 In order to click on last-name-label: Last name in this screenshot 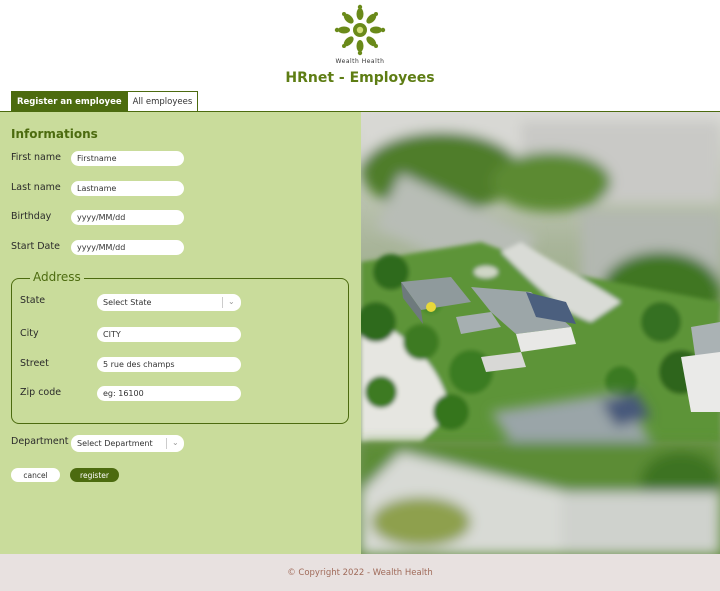, I will do `click(36, 187)`.